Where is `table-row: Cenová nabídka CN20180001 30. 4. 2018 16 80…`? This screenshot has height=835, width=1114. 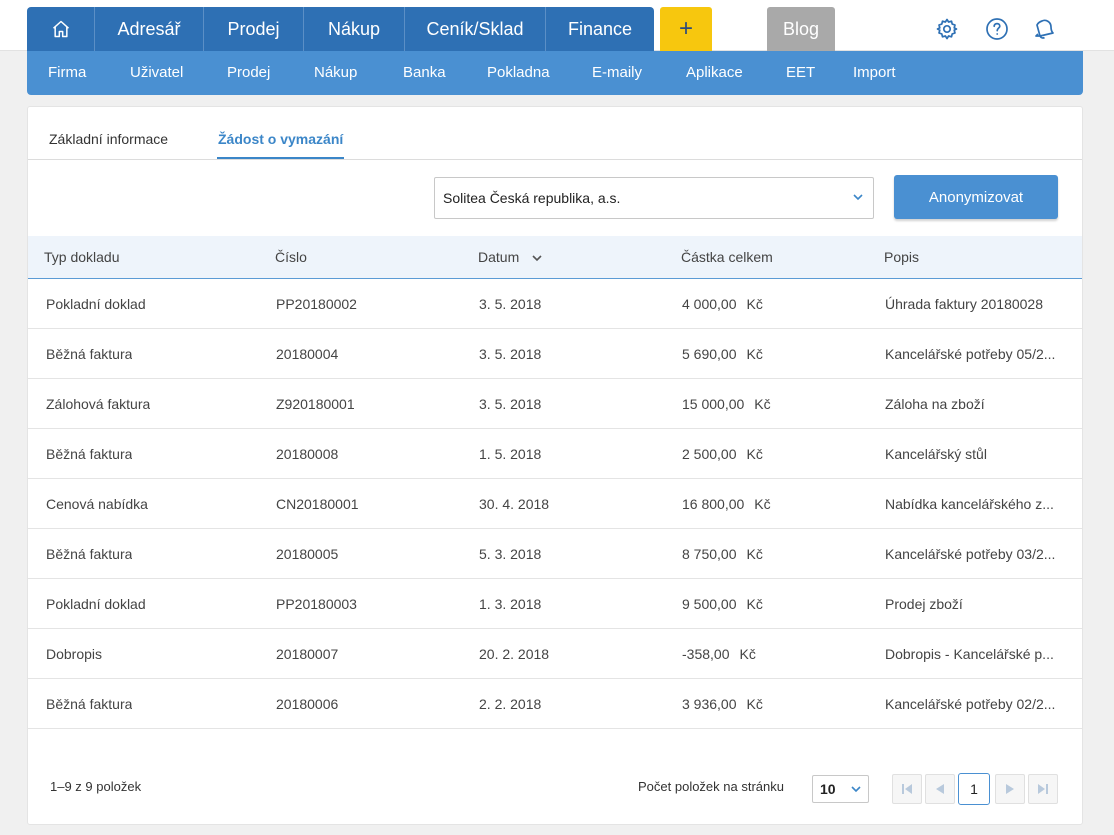 table-row: Cenová nabídka CN20180001 30. 4. 2018 16 80… is located at coordinates (555, 504).